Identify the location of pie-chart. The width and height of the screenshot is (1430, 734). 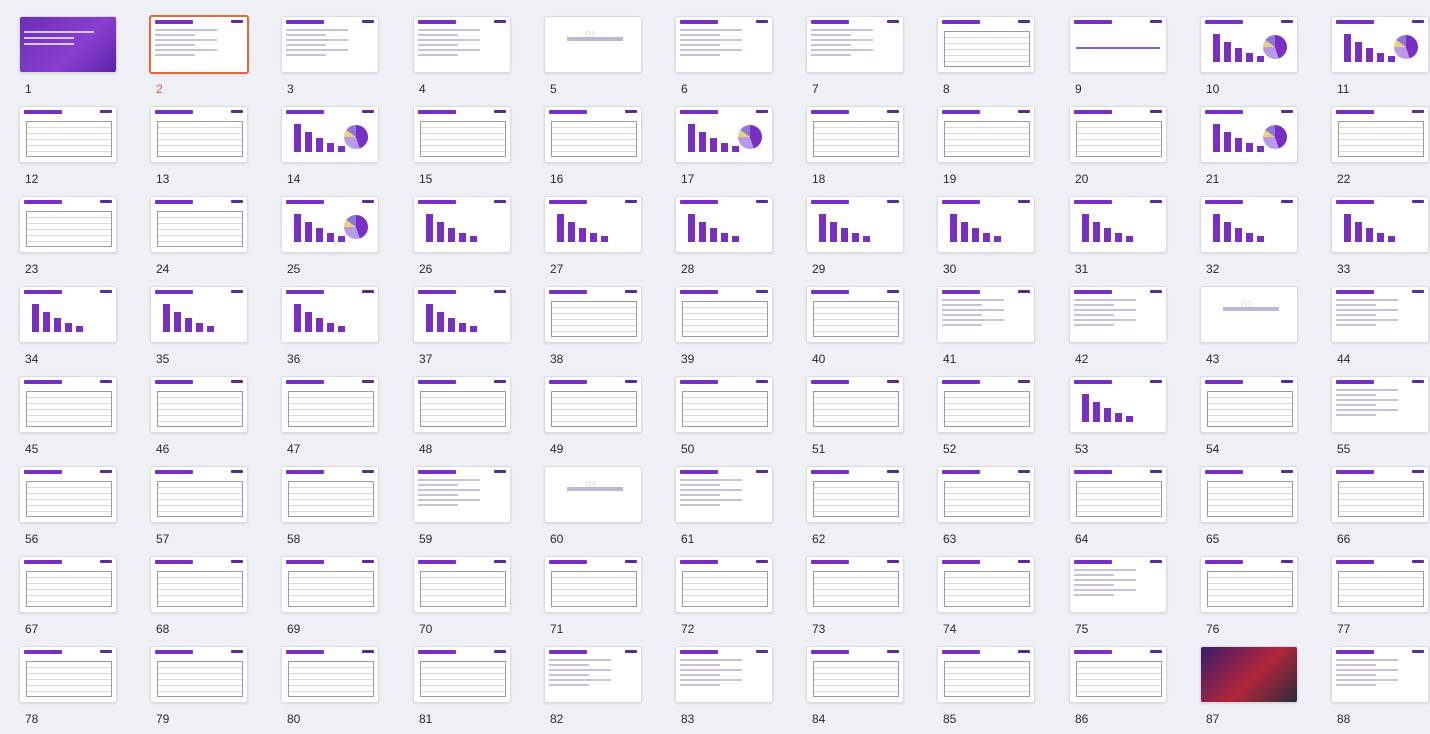
(750, 137).